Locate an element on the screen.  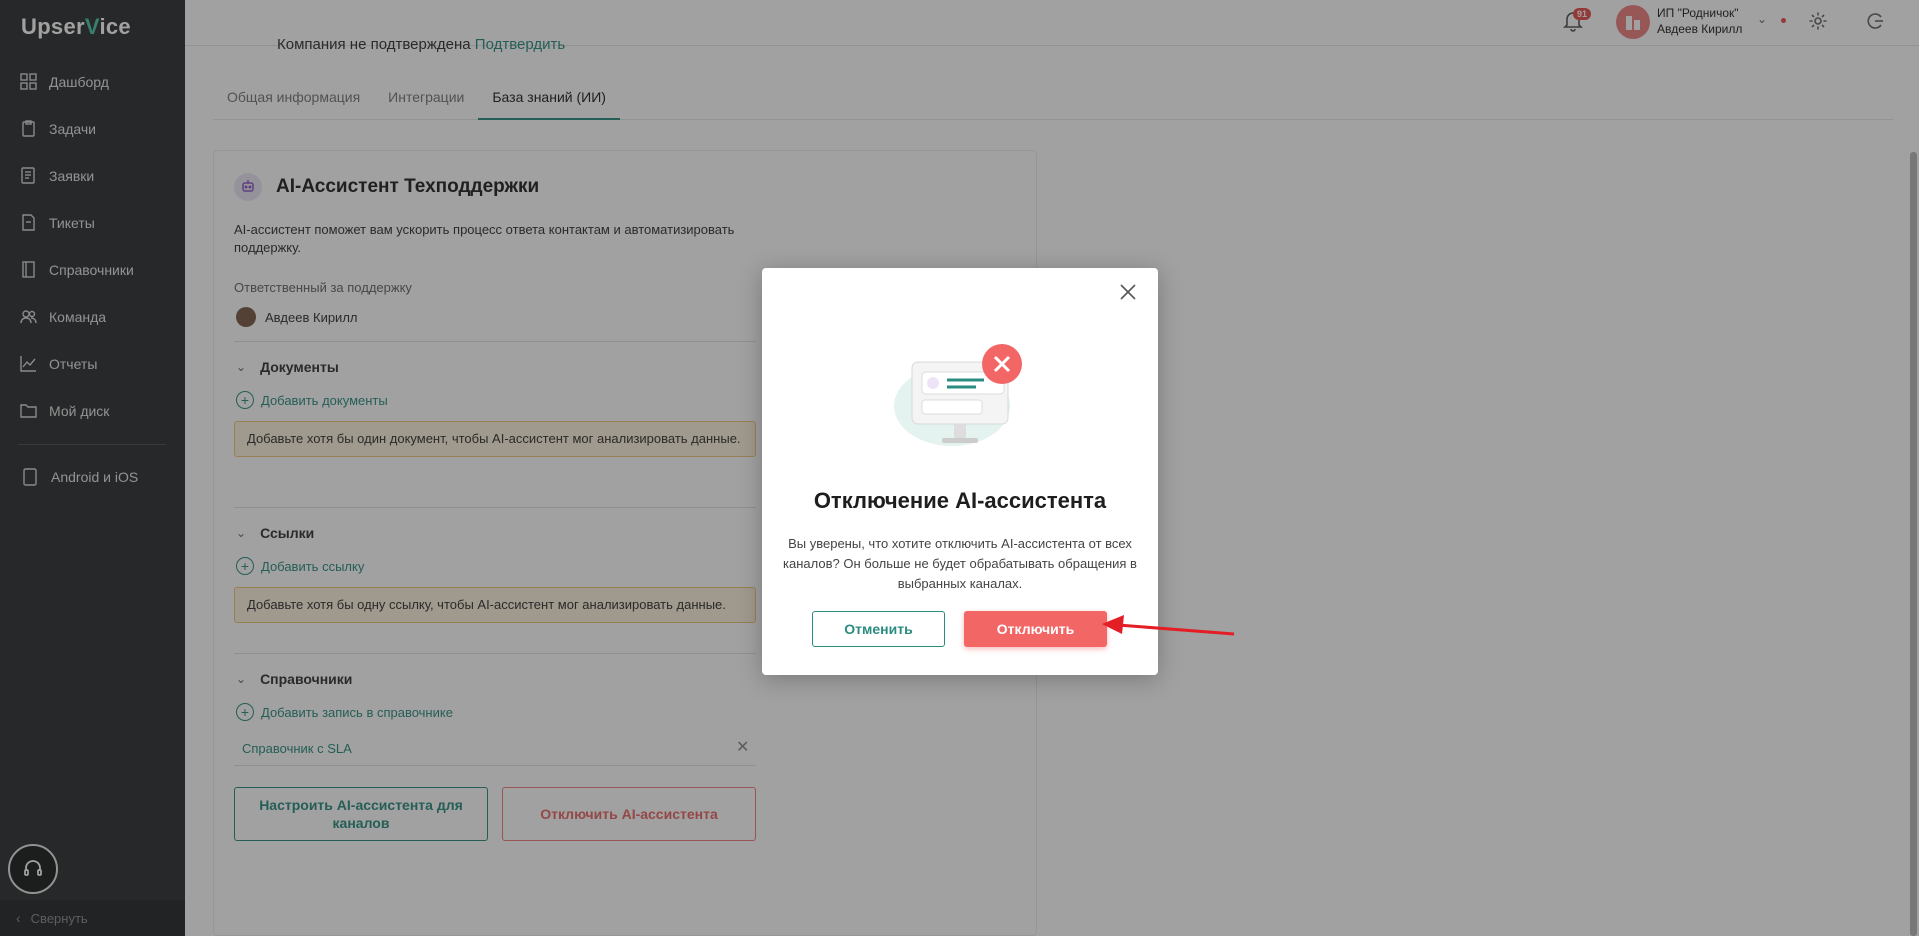
close-icon is located at coordinates (1128, 292).